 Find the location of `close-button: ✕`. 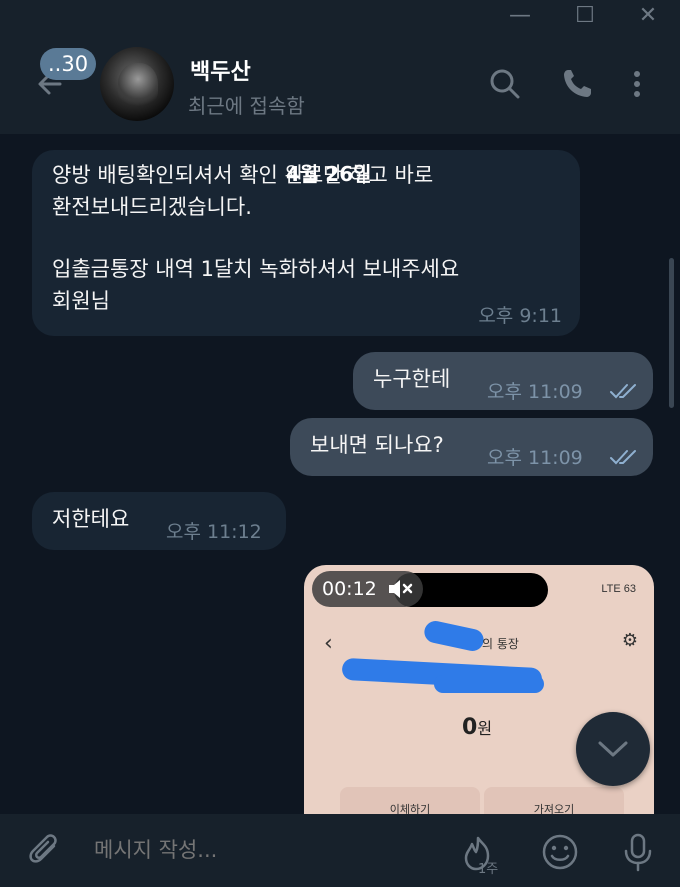

close-button: ✕ is located at coordinates (648, 16).